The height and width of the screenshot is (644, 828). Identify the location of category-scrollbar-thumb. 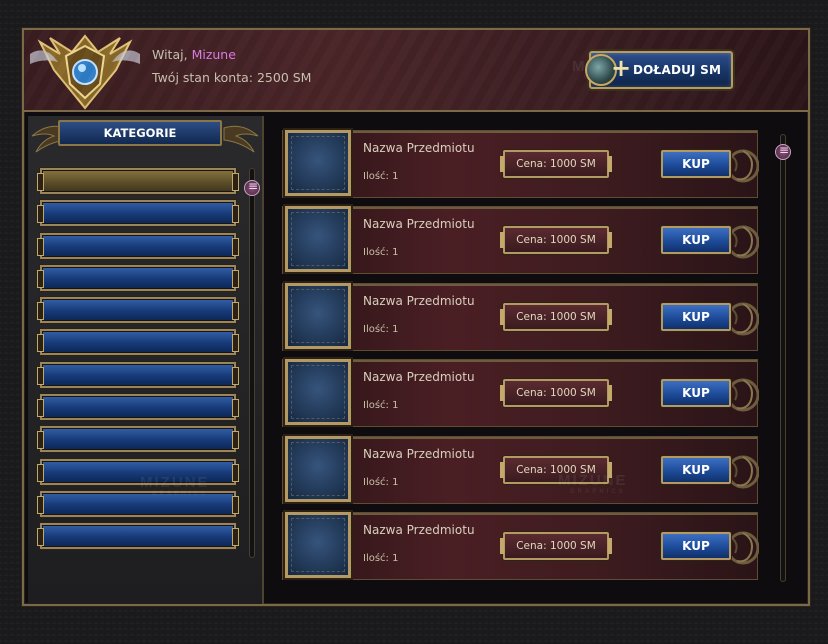
(252, 187).